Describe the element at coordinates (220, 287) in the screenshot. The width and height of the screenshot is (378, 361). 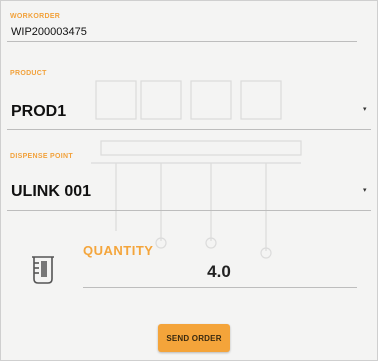
I see `quantity-underline` at that location.